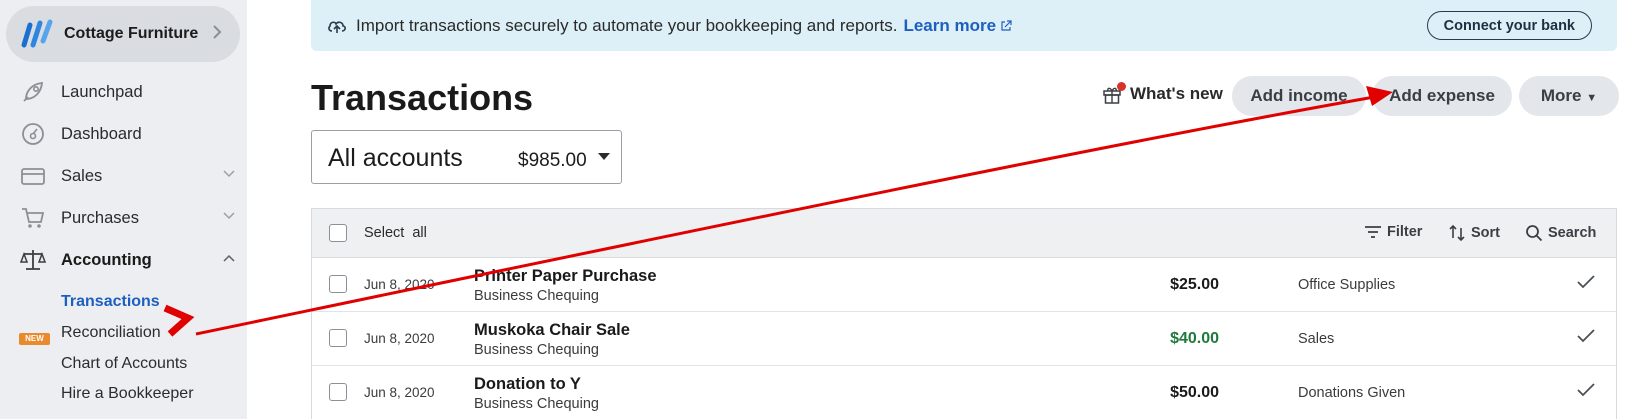  What do you see at coordinates (1299, 96) in the screenshot?
I see `add-income-button: Add income` at bounding box center [1299, 96].